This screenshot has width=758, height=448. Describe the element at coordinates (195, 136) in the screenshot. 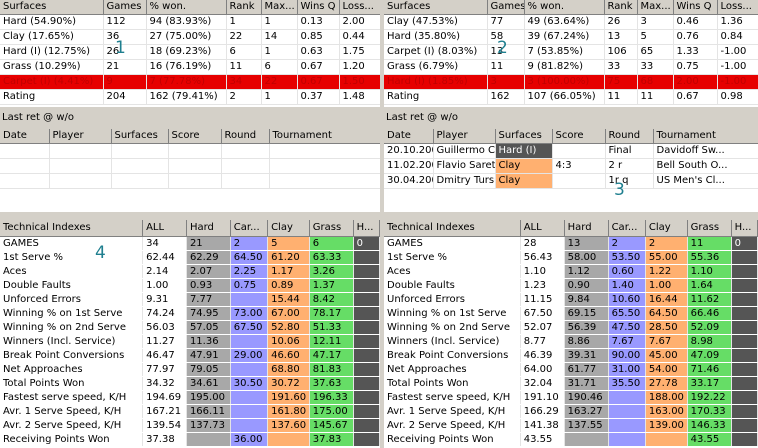

I see `matches-column-header-left-3: Score` at that location.